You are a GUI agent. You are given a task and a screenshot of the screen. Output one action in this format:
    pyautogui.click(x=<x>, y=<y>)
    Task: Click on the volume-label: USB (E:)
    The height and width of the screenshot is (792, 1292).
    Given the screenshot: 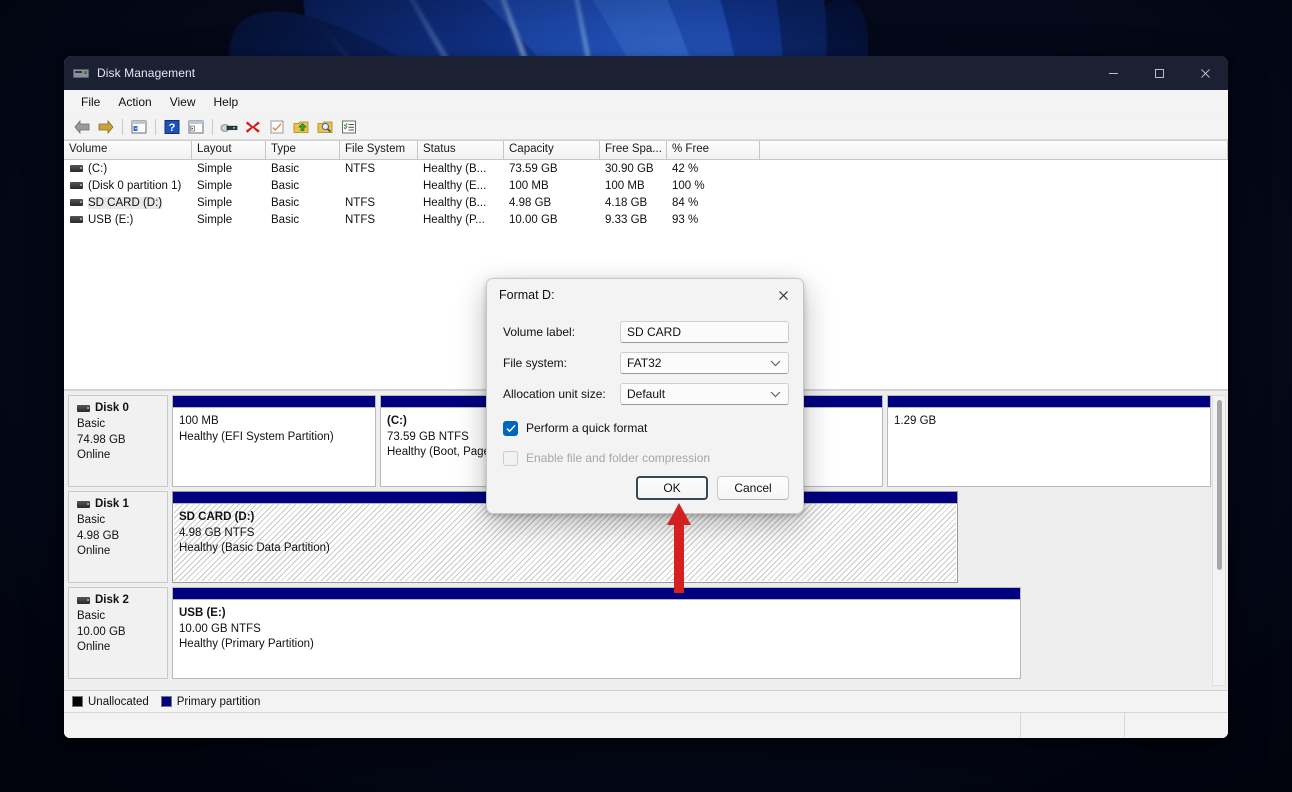 What is the action you would take?
    pyautogui.click(x=111, y=219)
    